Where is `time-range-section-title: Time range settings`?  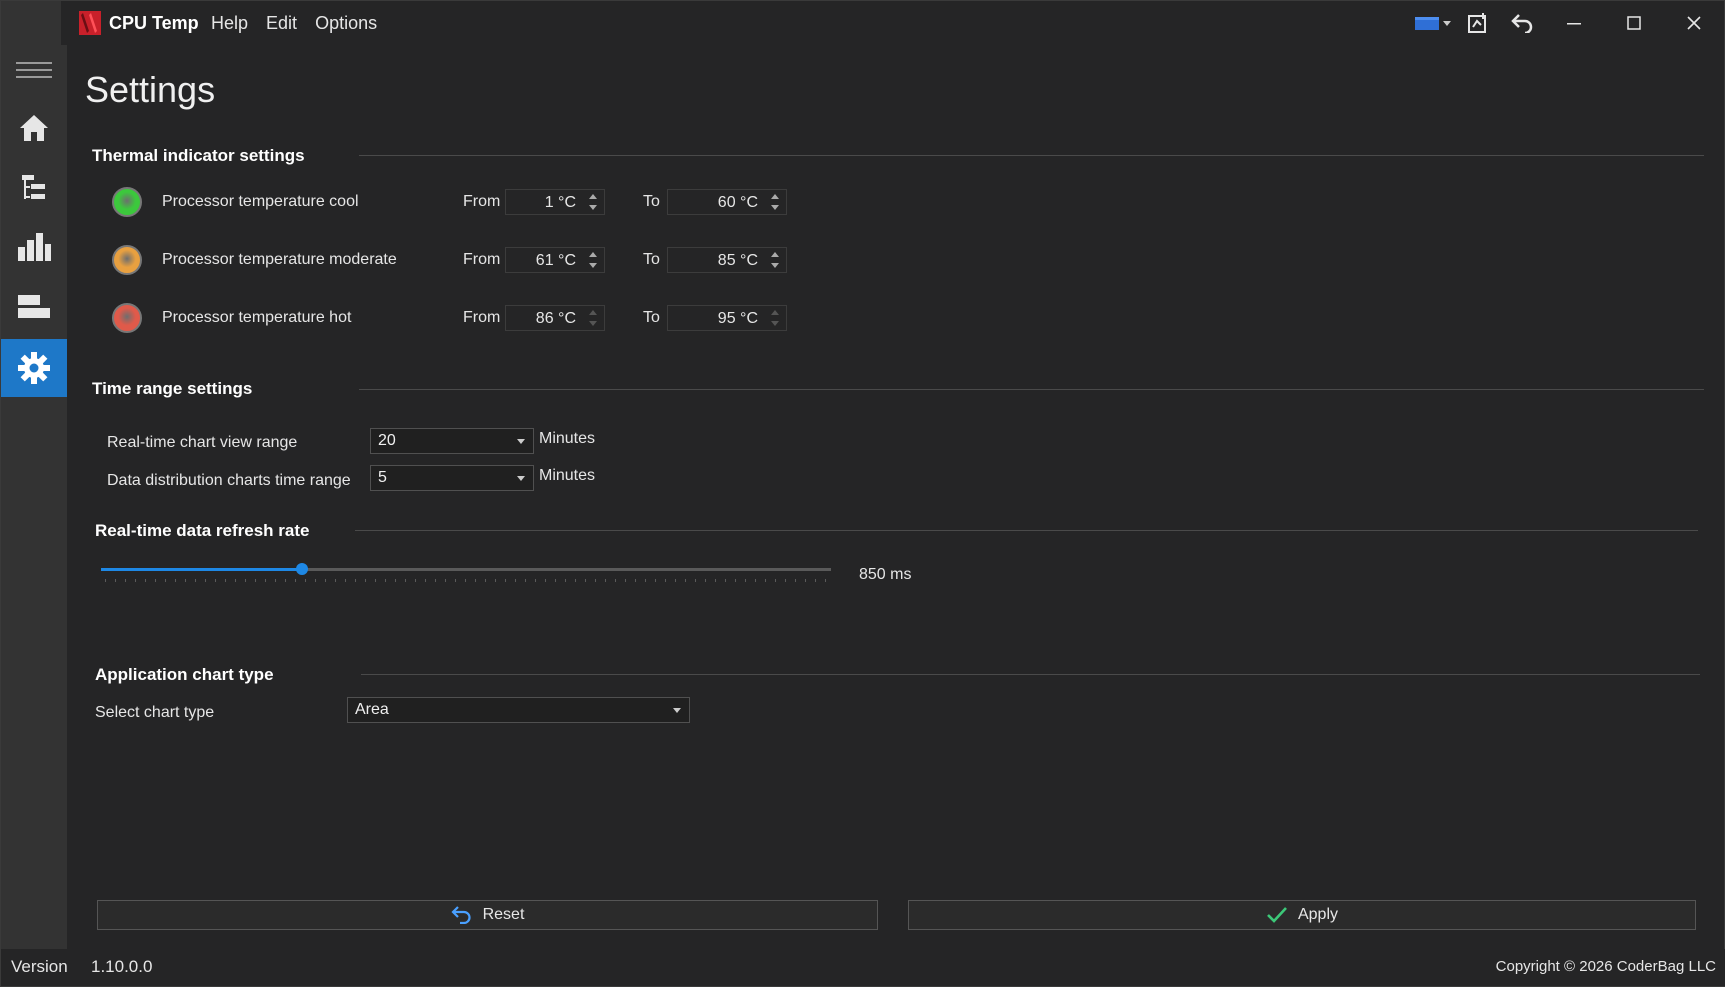 time-range-section-title: Time range settings is located at coordinates (172, 388).